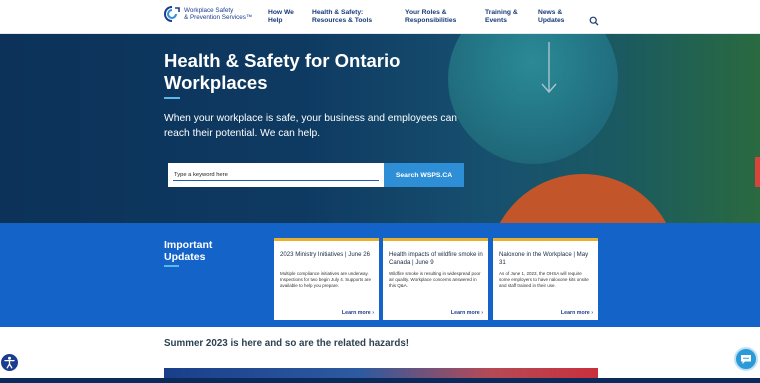 The height and width of the screenshot is (383, 760). Describe the element at coordinates (172, 14) in the screenshot. I see `logo-mark-icon` at that location.